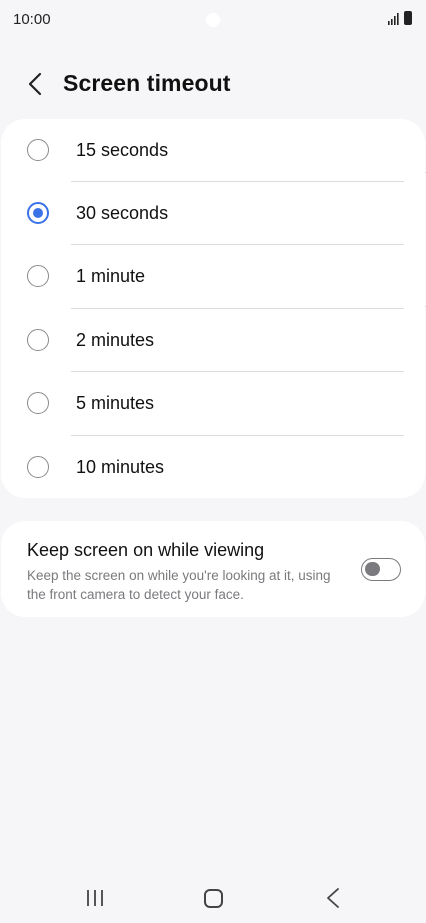  I want to click on signal-icon, so click(393, 19).